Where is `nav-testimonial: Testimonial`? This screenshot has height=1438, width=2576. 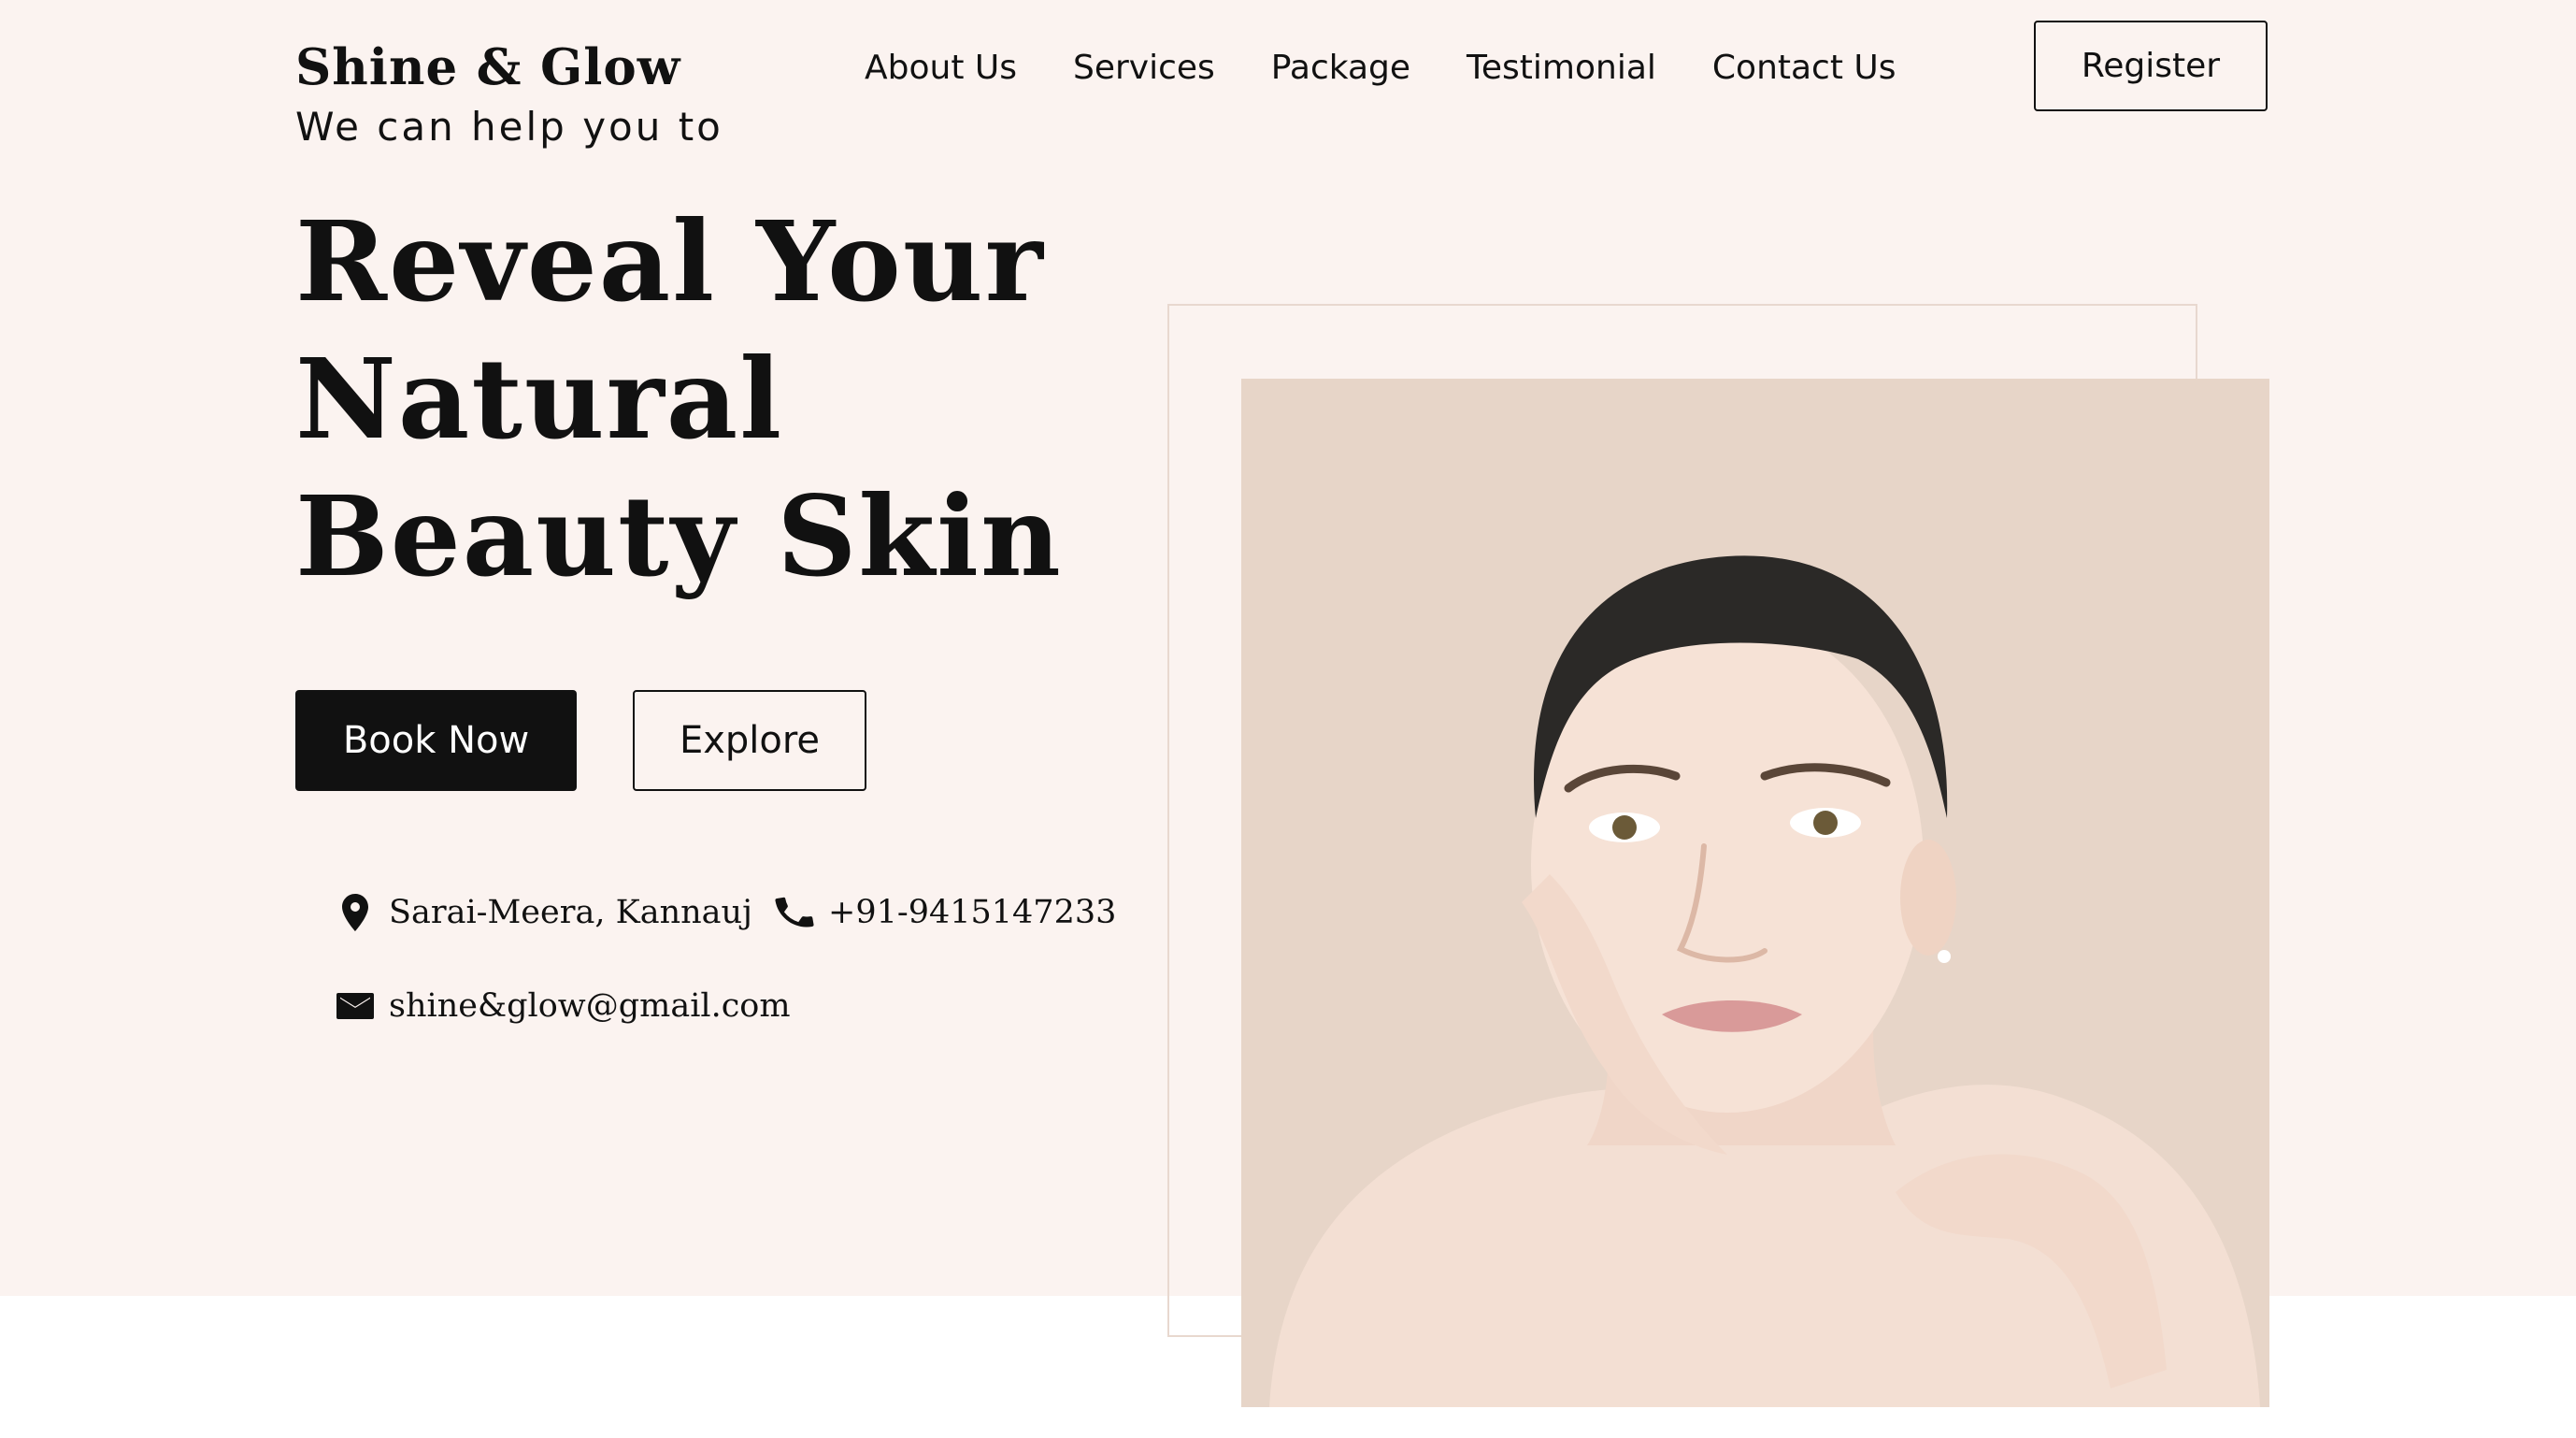
nav-testimonial: Testimonial is located at coordinates (1561, 68).